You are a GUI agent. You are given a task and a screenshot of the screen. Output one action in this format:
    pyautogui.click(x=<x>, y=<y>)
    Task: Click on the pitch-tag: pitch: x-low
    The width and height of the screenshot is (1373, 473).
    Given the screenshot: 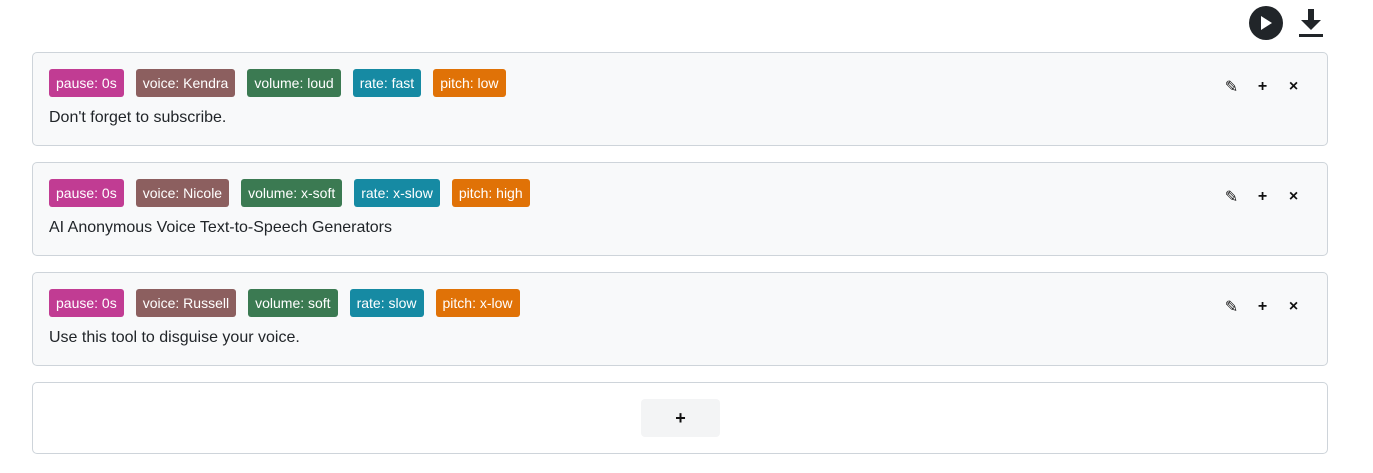 What is the action you would take?
    pyautogui.click(x=477, y=303)
    